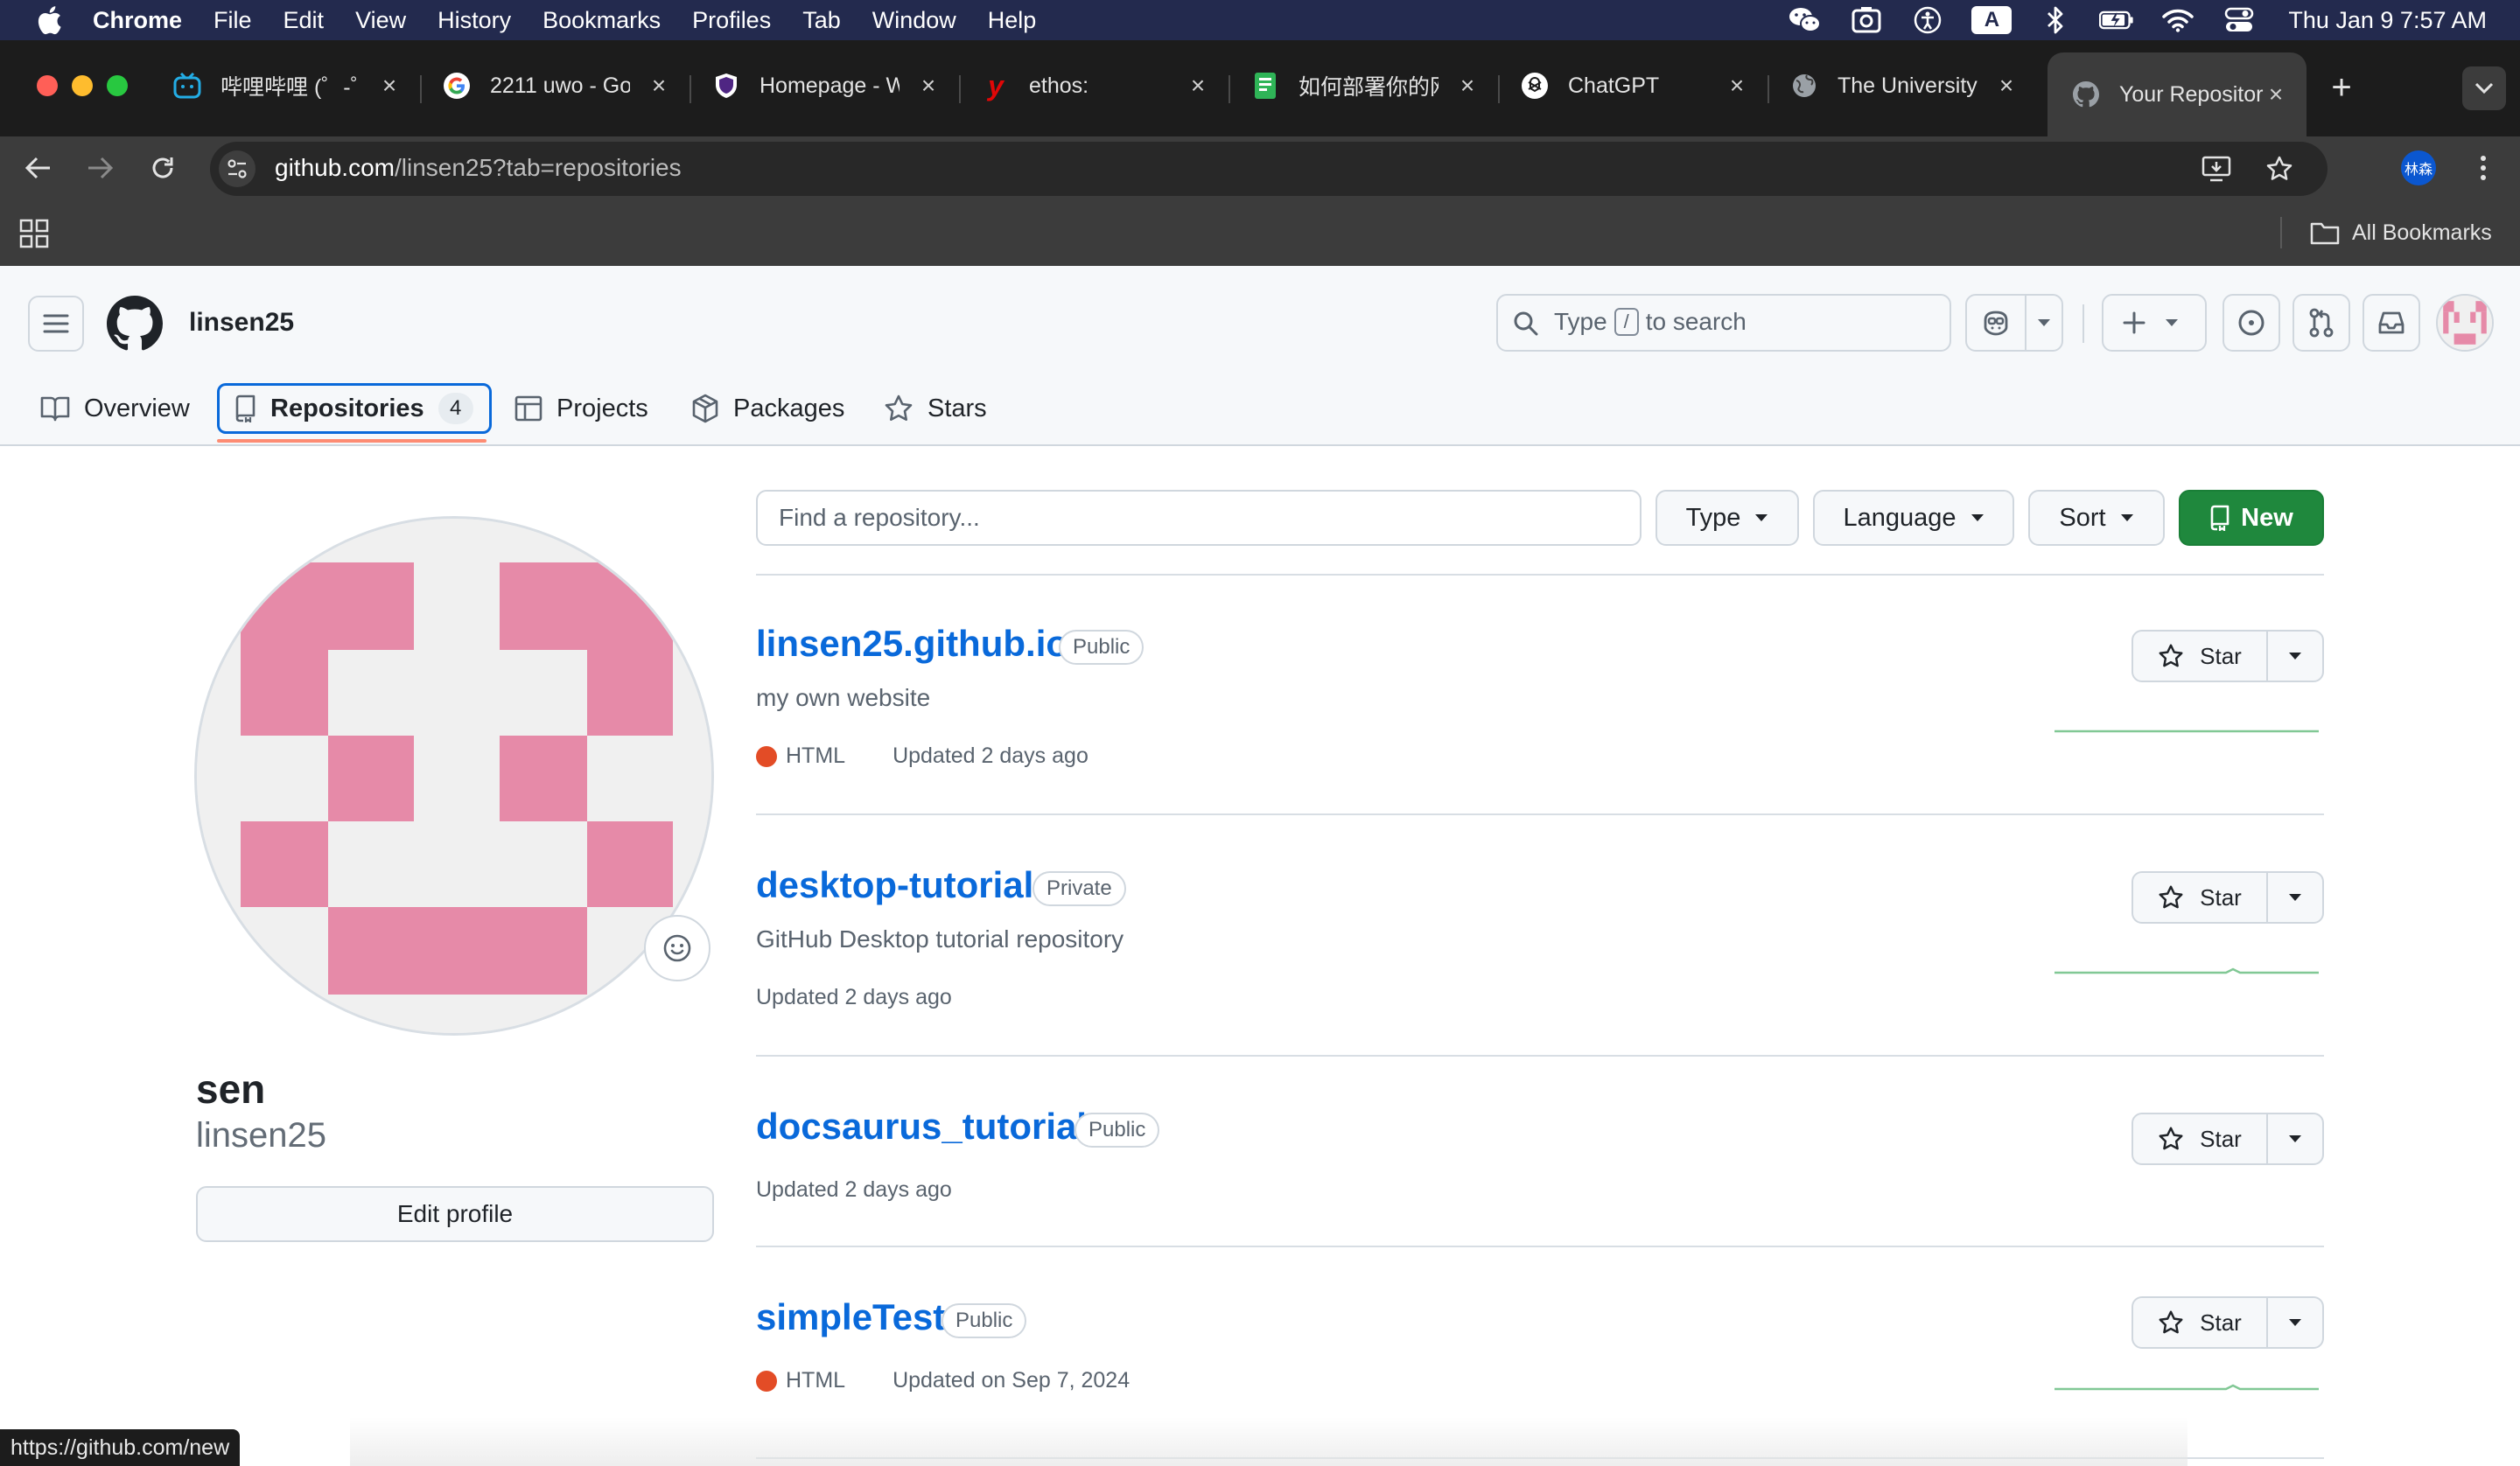  I want to click on github-search-input: Type / to search, so click(1723, 323).